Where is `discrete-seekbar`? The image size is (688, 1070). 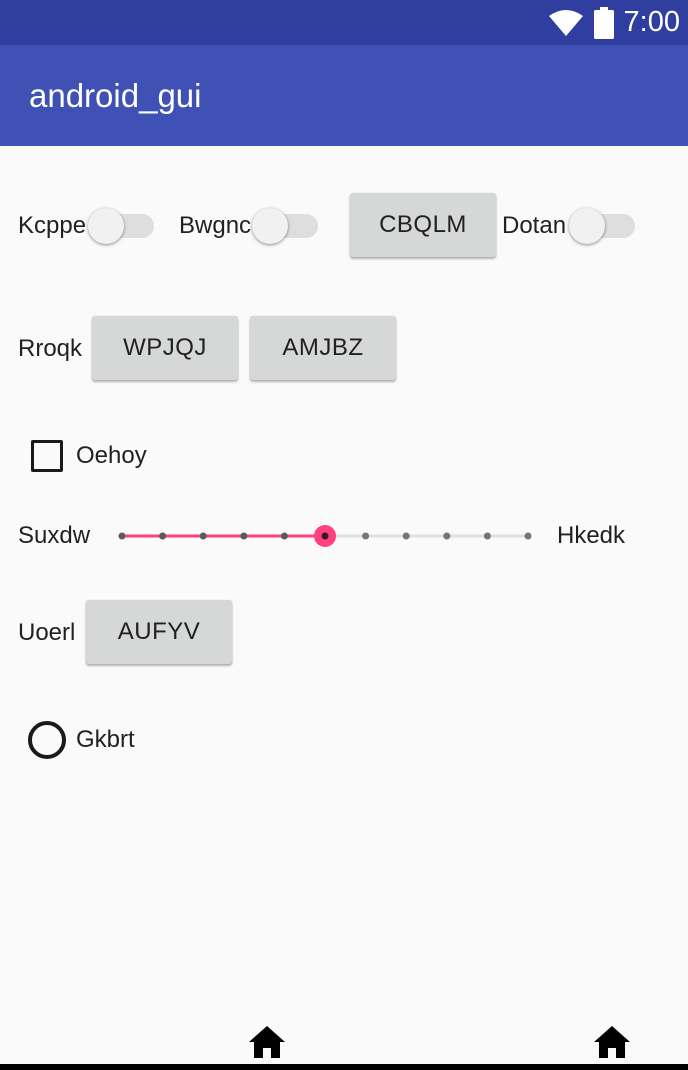 discrete-seekbar is located at coordinates (325, 536).